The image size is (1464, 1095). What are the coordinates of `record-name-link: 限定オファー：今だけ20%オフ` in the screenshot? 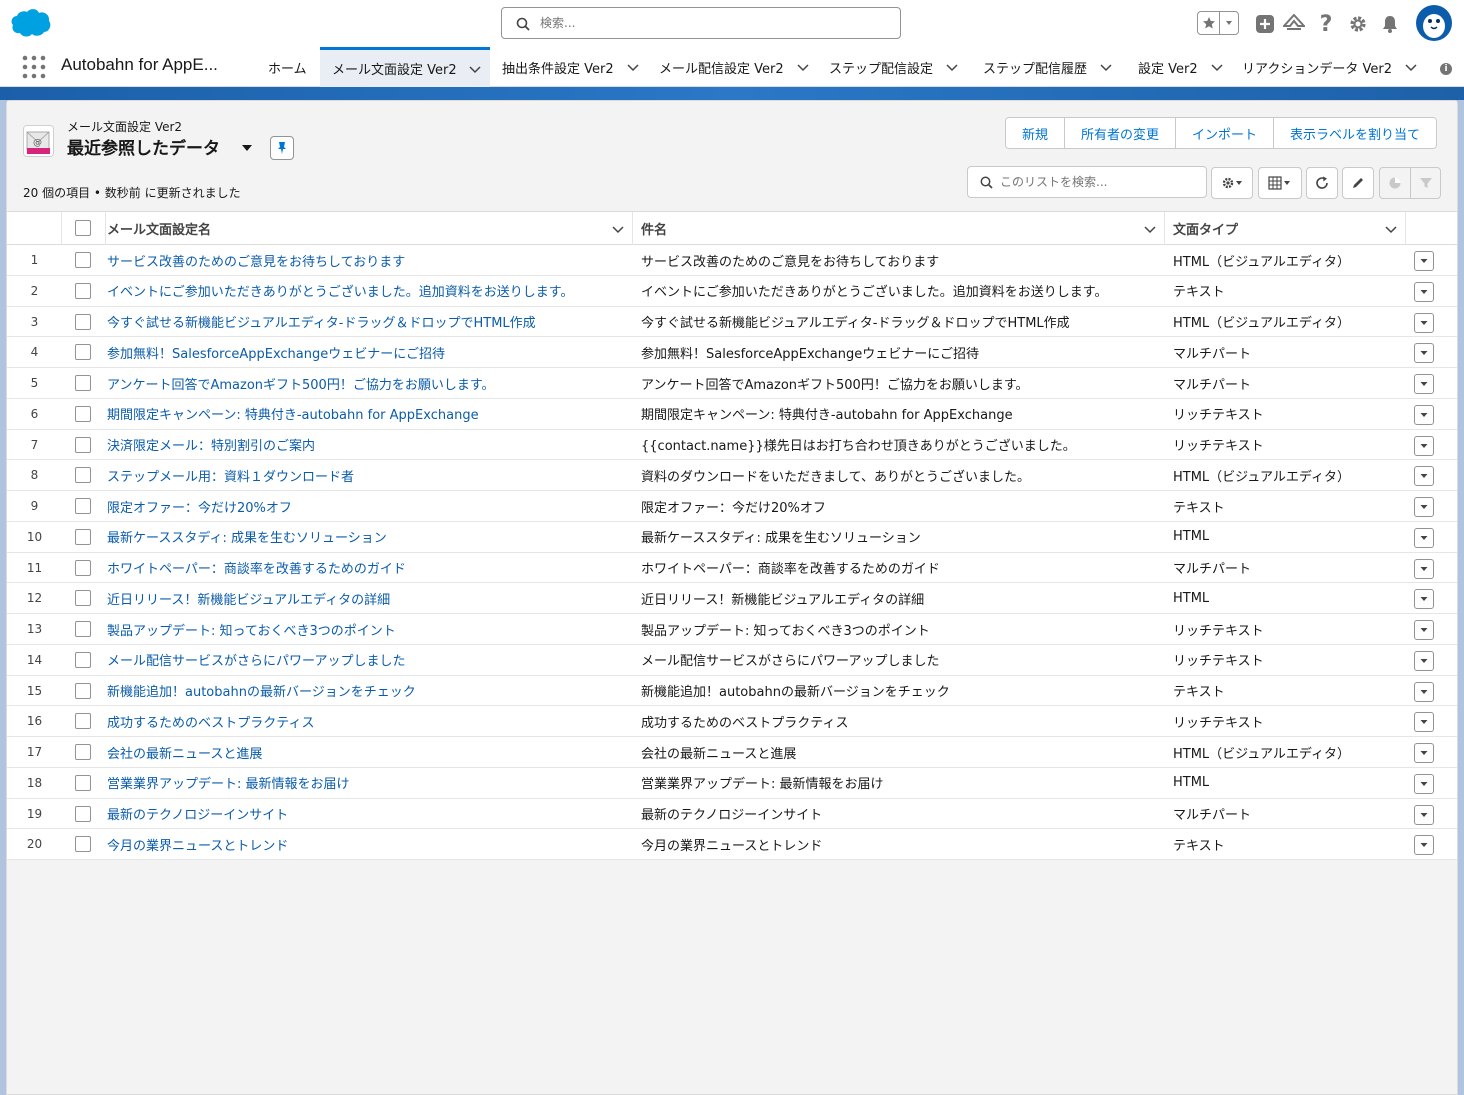 It's located at (367, 506).